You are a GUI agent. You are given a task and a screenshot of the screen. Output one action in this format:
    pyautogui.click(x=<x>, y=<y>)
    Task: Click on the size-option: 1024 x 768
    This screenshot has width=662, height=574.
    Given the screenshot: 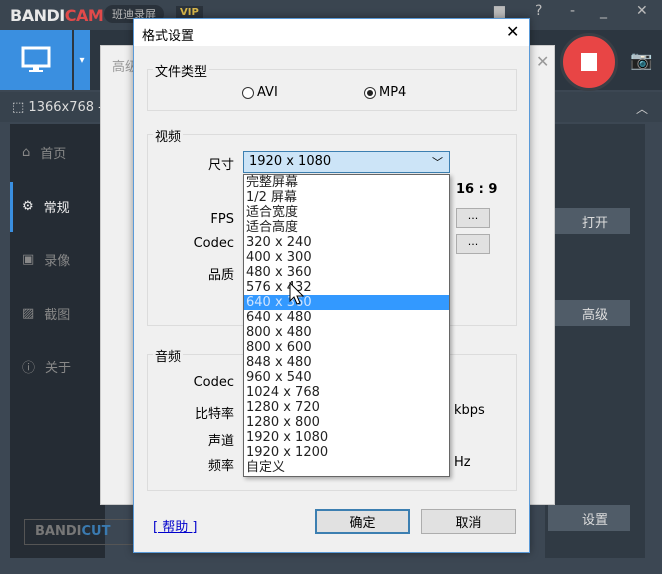 What is the action you would take?
    pyautogui.click(x=346, y=392)
    